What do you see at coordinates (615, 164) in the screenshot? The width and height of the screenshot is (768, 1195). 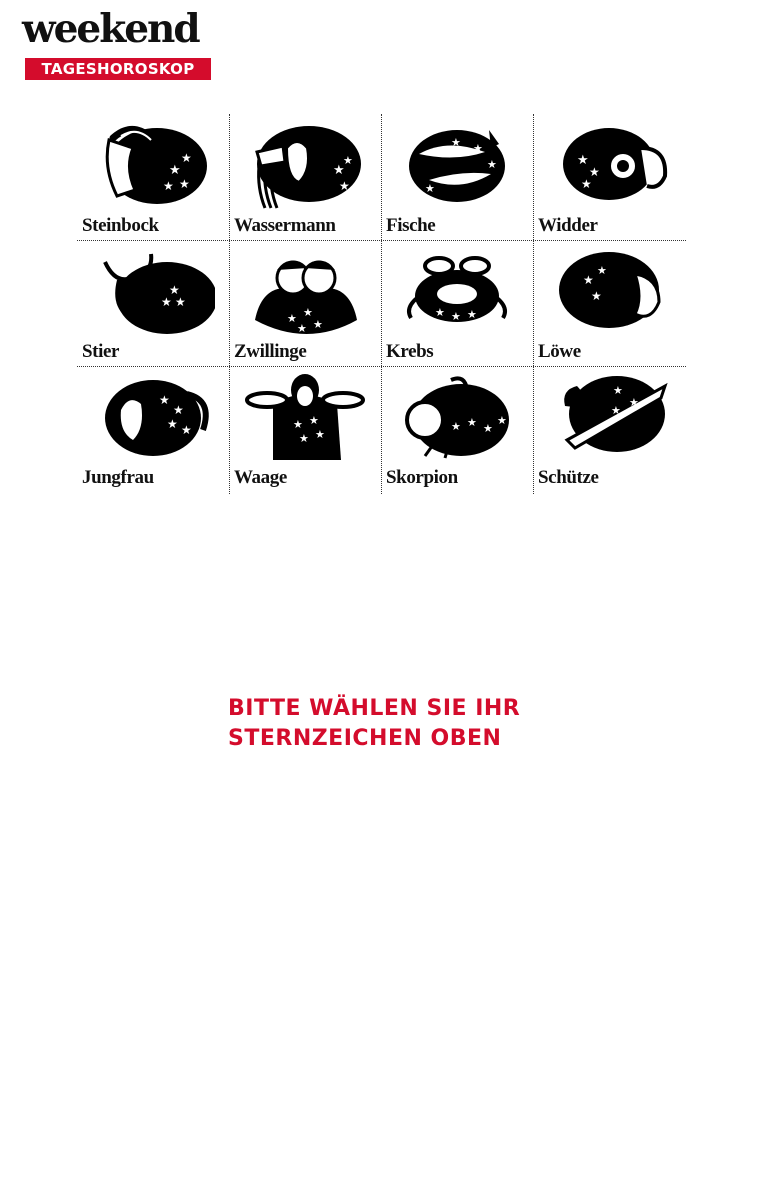 I see `aries-icon: ★ ★ ★` at bounding box center [615, 164].